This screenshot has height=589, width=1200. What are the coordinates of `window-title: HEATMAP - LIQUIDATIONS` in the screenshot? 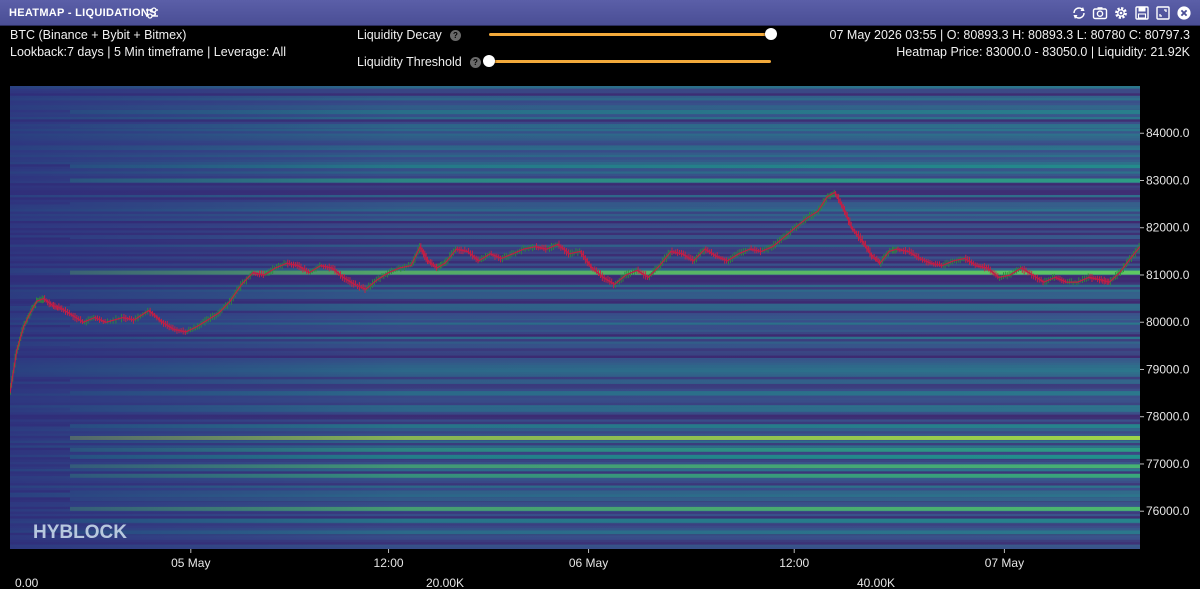 It's located at (83, 13).